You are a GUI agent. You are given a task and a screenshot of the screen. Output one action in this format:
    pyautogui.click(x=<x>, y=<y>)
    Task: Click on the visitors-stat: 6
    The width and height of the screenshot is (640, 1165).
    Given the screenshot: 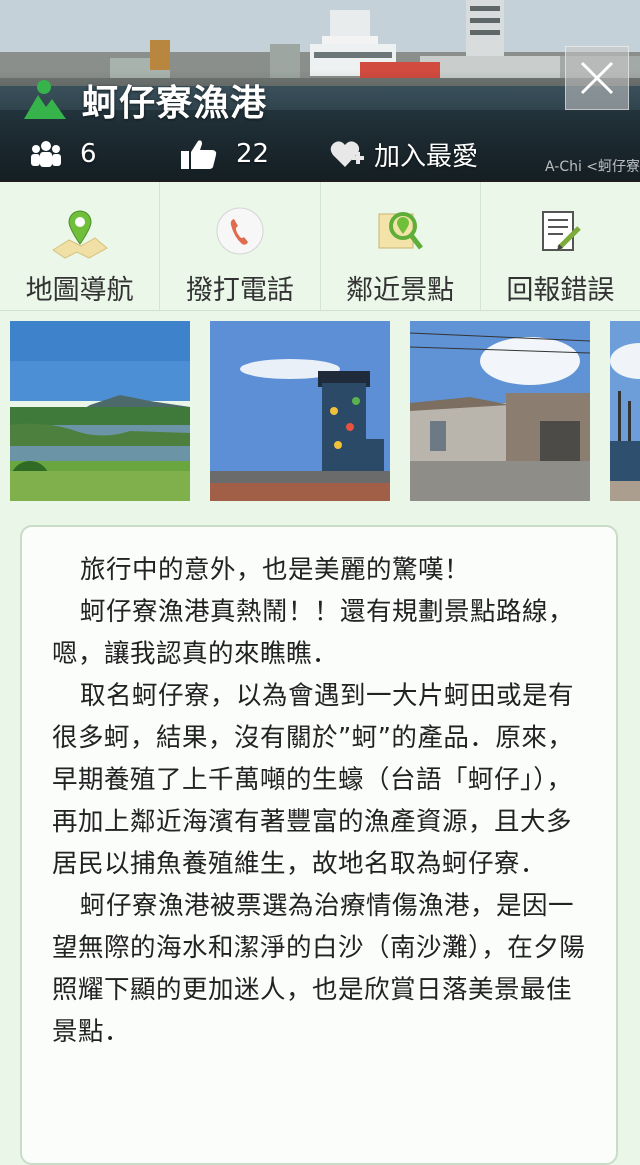 What is the action you would take?
    pyautogui.click(x=105, y=154)
    